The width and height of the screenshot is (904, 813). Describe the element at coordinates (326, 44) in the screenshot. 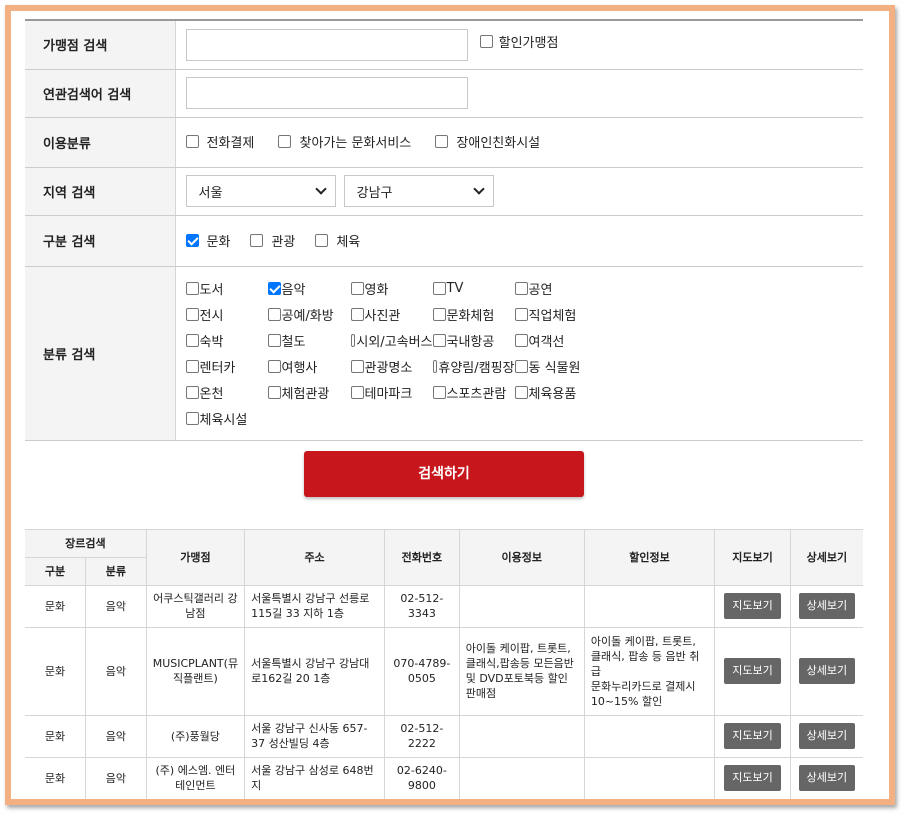

I see `store-search-input` at that location.